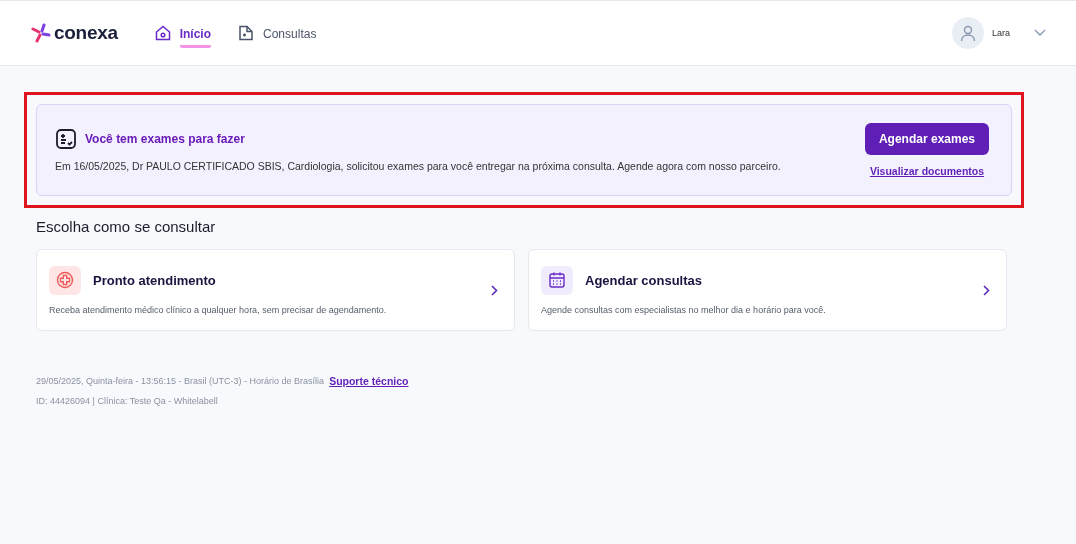 This screenshot has width=1076, height=544. What do you see at coordinates (65, 280) in the screenshot?
I see `medical-cross-icon` at bounding box center [65, 280].